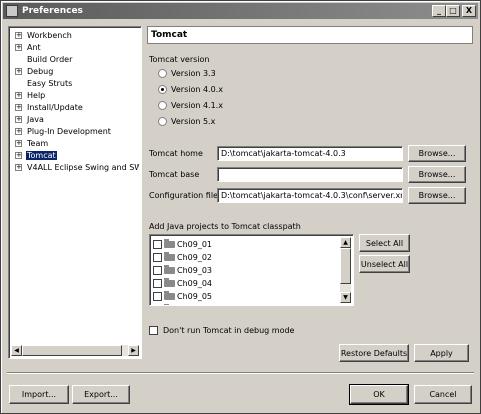 This screenshot has width=481, height=414. I want to click on title-bar: Preferences _ □ X, so click(240, 11).